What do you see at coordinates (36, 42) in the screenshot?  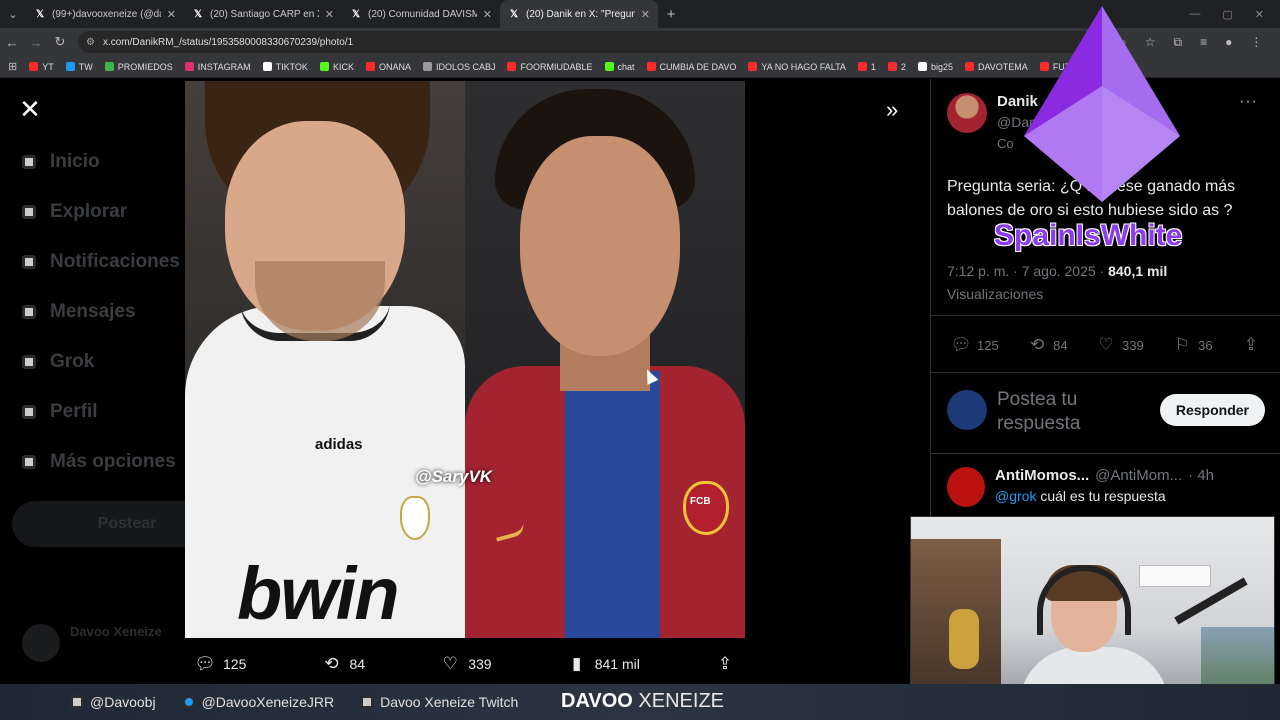 I see `forward-icon: →` at bounding box center [36, 42].